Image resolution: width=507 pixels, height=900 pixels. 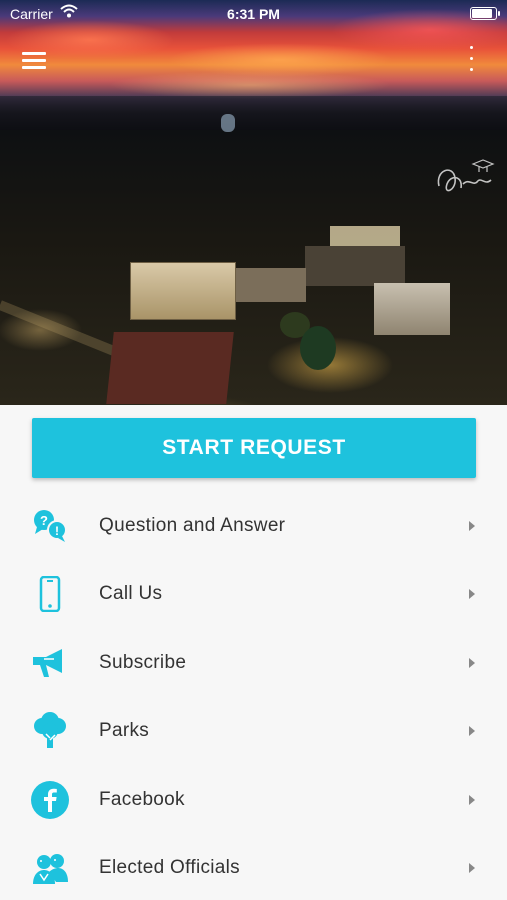 What do you see at coordinates (365, 237) in the screenshot?
I see `lit-building` at bounding box center [365, 237].